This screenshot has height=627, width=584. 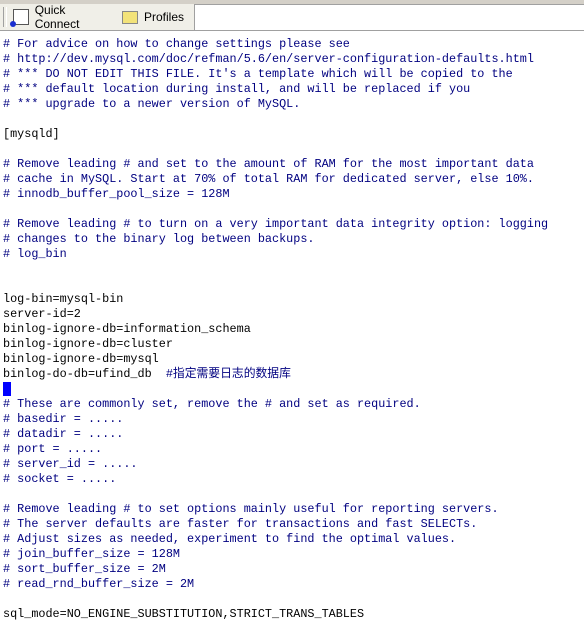 What do you see at coordinates (275, 584) in the screenshot?
I see `editor-line: # read_rnd_buffer_size = 2M` at bounding box center [275, 584].